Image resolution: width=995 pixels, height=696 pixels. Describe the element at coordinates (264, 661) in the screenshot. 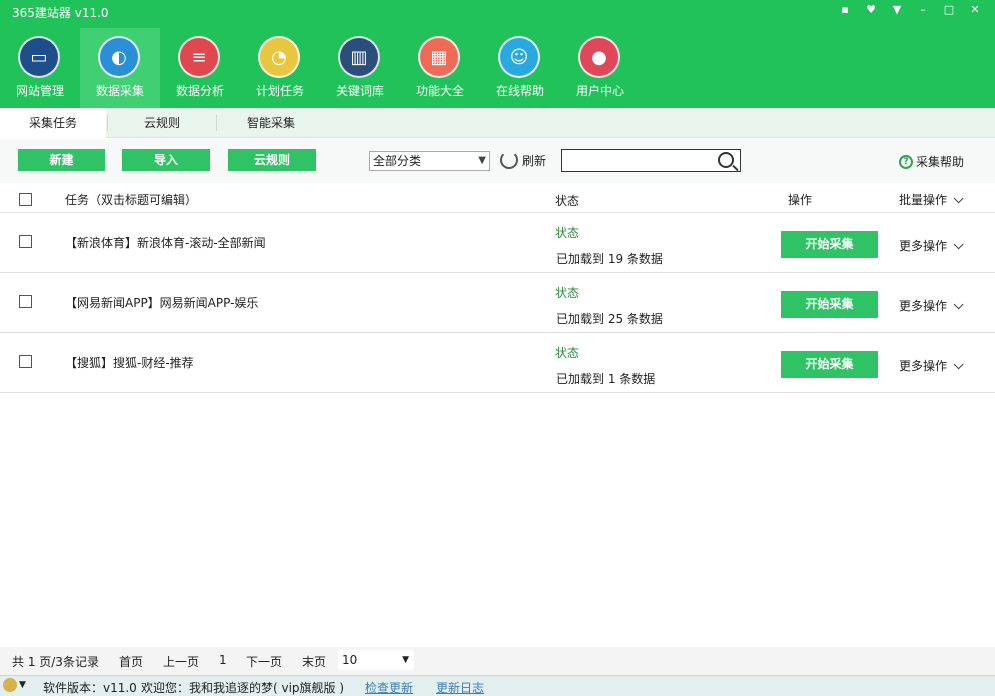

I see `next-page-link: 下一页` at that location.